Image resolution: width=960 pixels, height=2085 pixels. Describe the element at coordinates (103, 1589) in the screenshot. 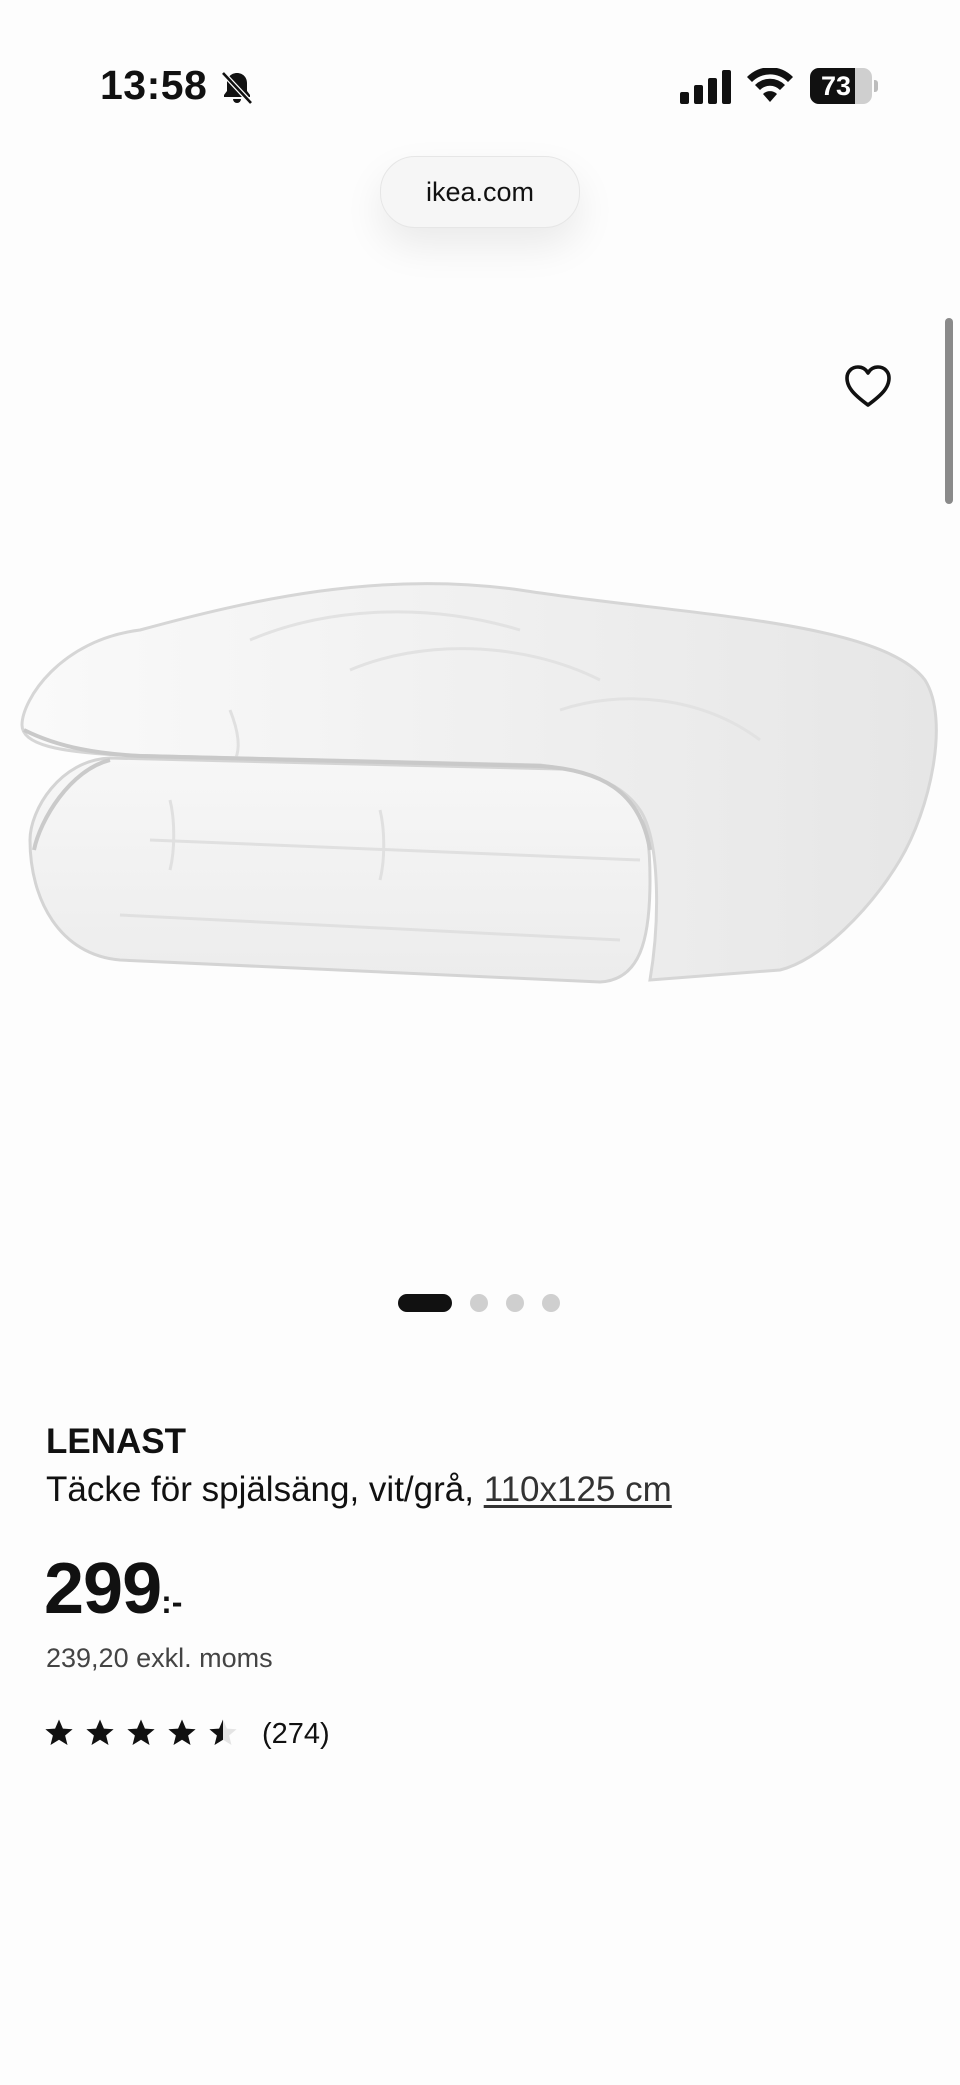

I see `price-amount: 299` at that location.